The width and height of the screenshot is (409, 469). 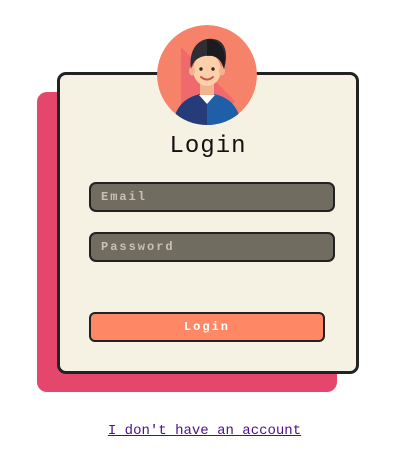 I want to click on no-account-link: I don't have an account, so click(x=204, y=431).